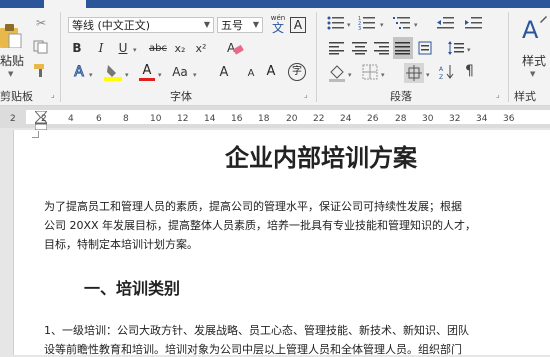  Describe the element at coordinates (224, 72) in the screenshot. I see `grow-font-button: A` at that location.